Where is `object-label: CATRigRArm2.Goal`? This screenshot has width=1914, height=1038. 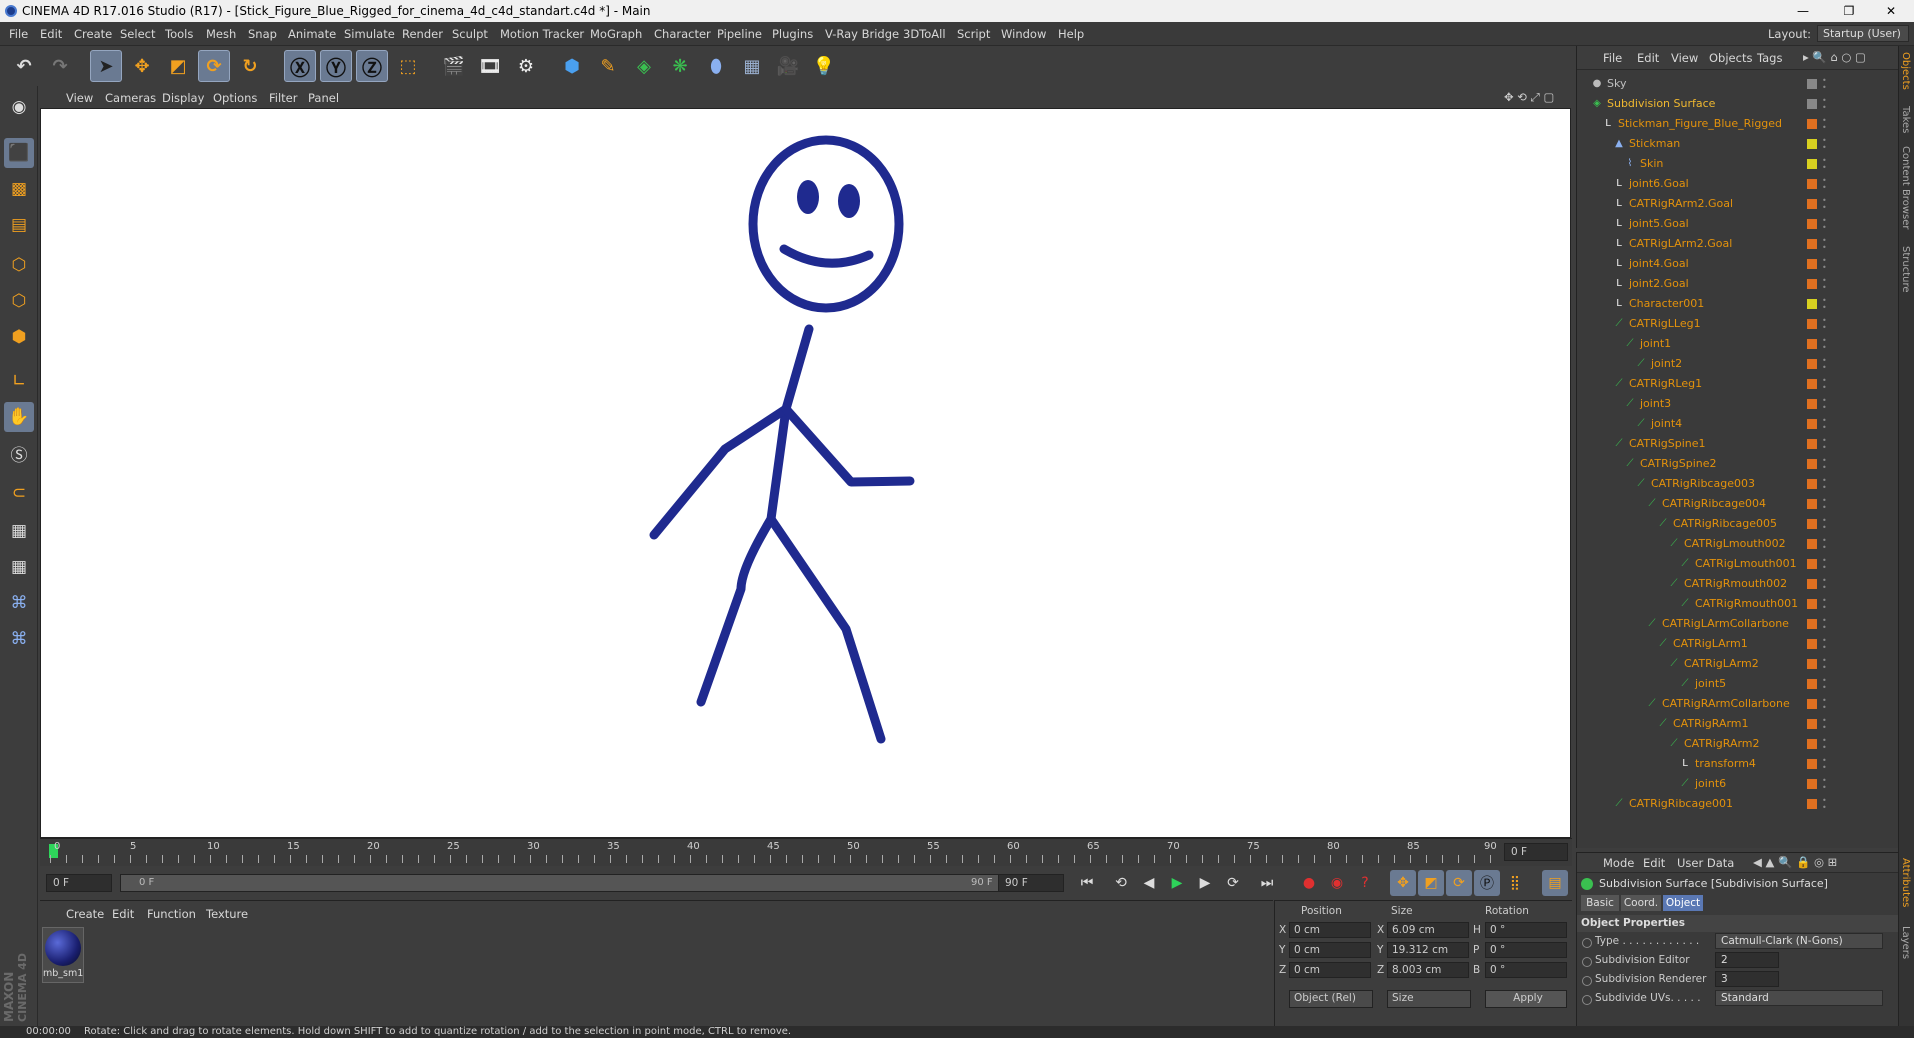
object-label: CATRigRArm2.Goal is located at coordinates (1681, 204).